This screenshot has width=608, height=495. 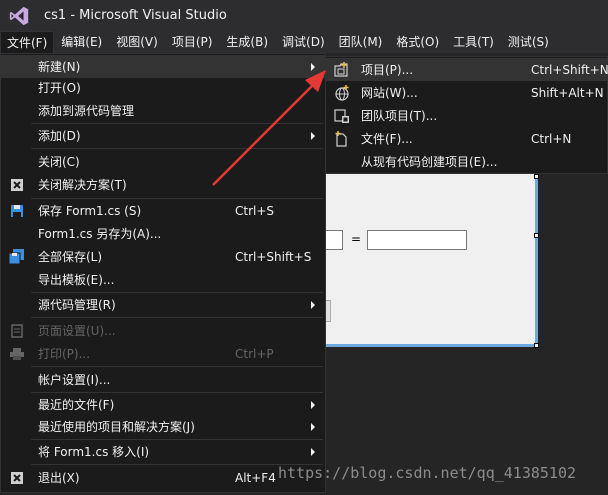 I want to click on resize-handle-top-right, so click(x=536, y=176).